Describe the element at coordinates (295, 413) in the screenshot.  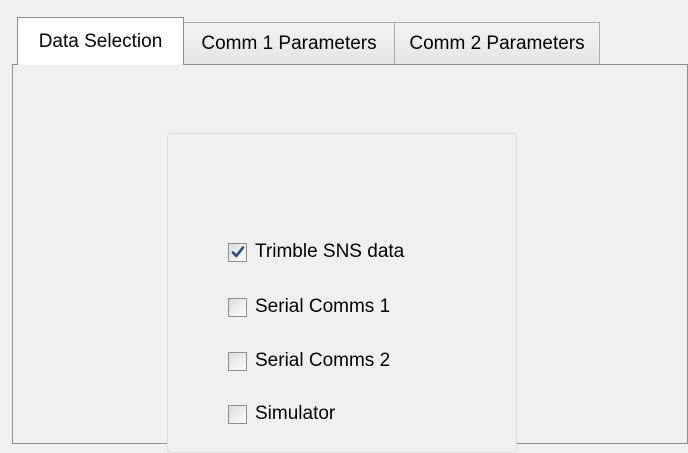
I see `checkbox-label: Simulator` at that location.